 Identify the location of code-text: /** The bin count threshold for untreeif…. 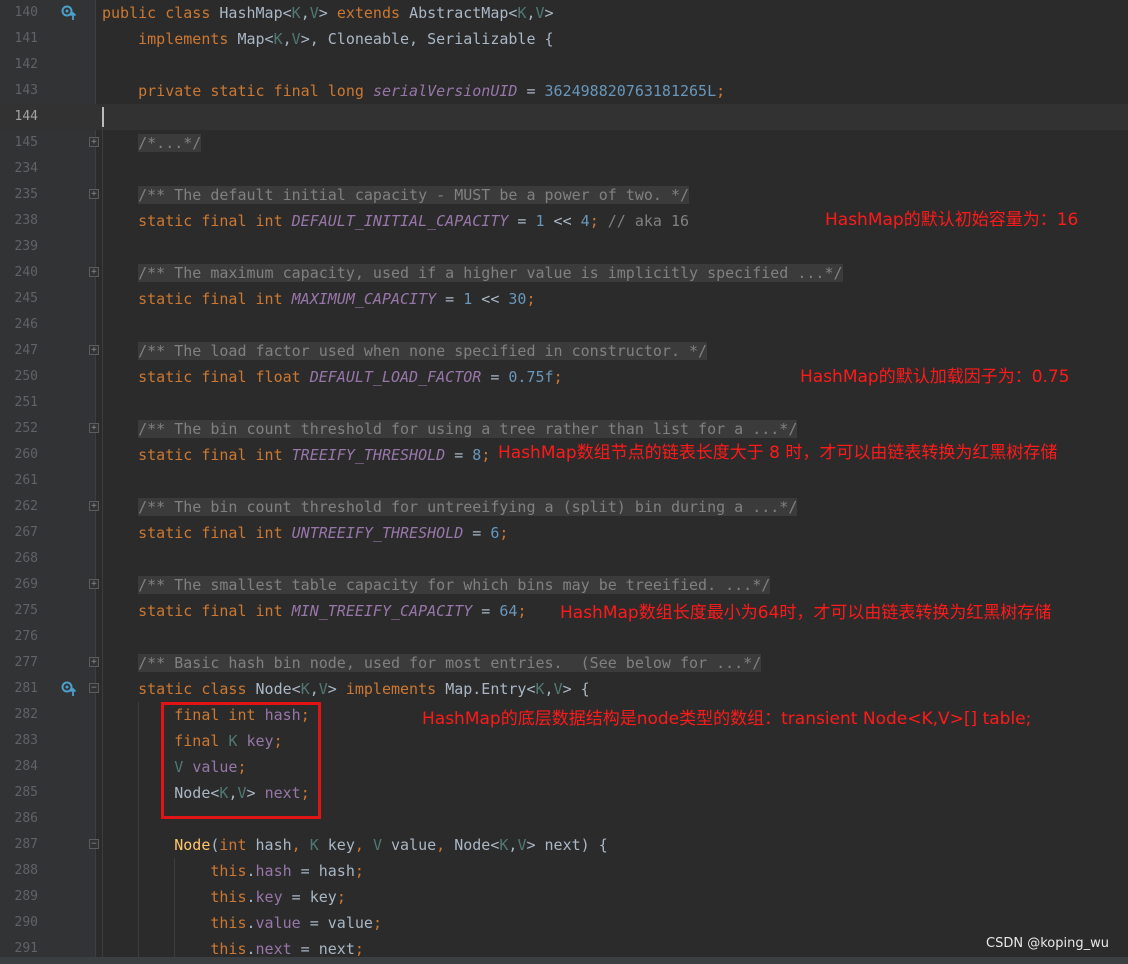
(450, 507).